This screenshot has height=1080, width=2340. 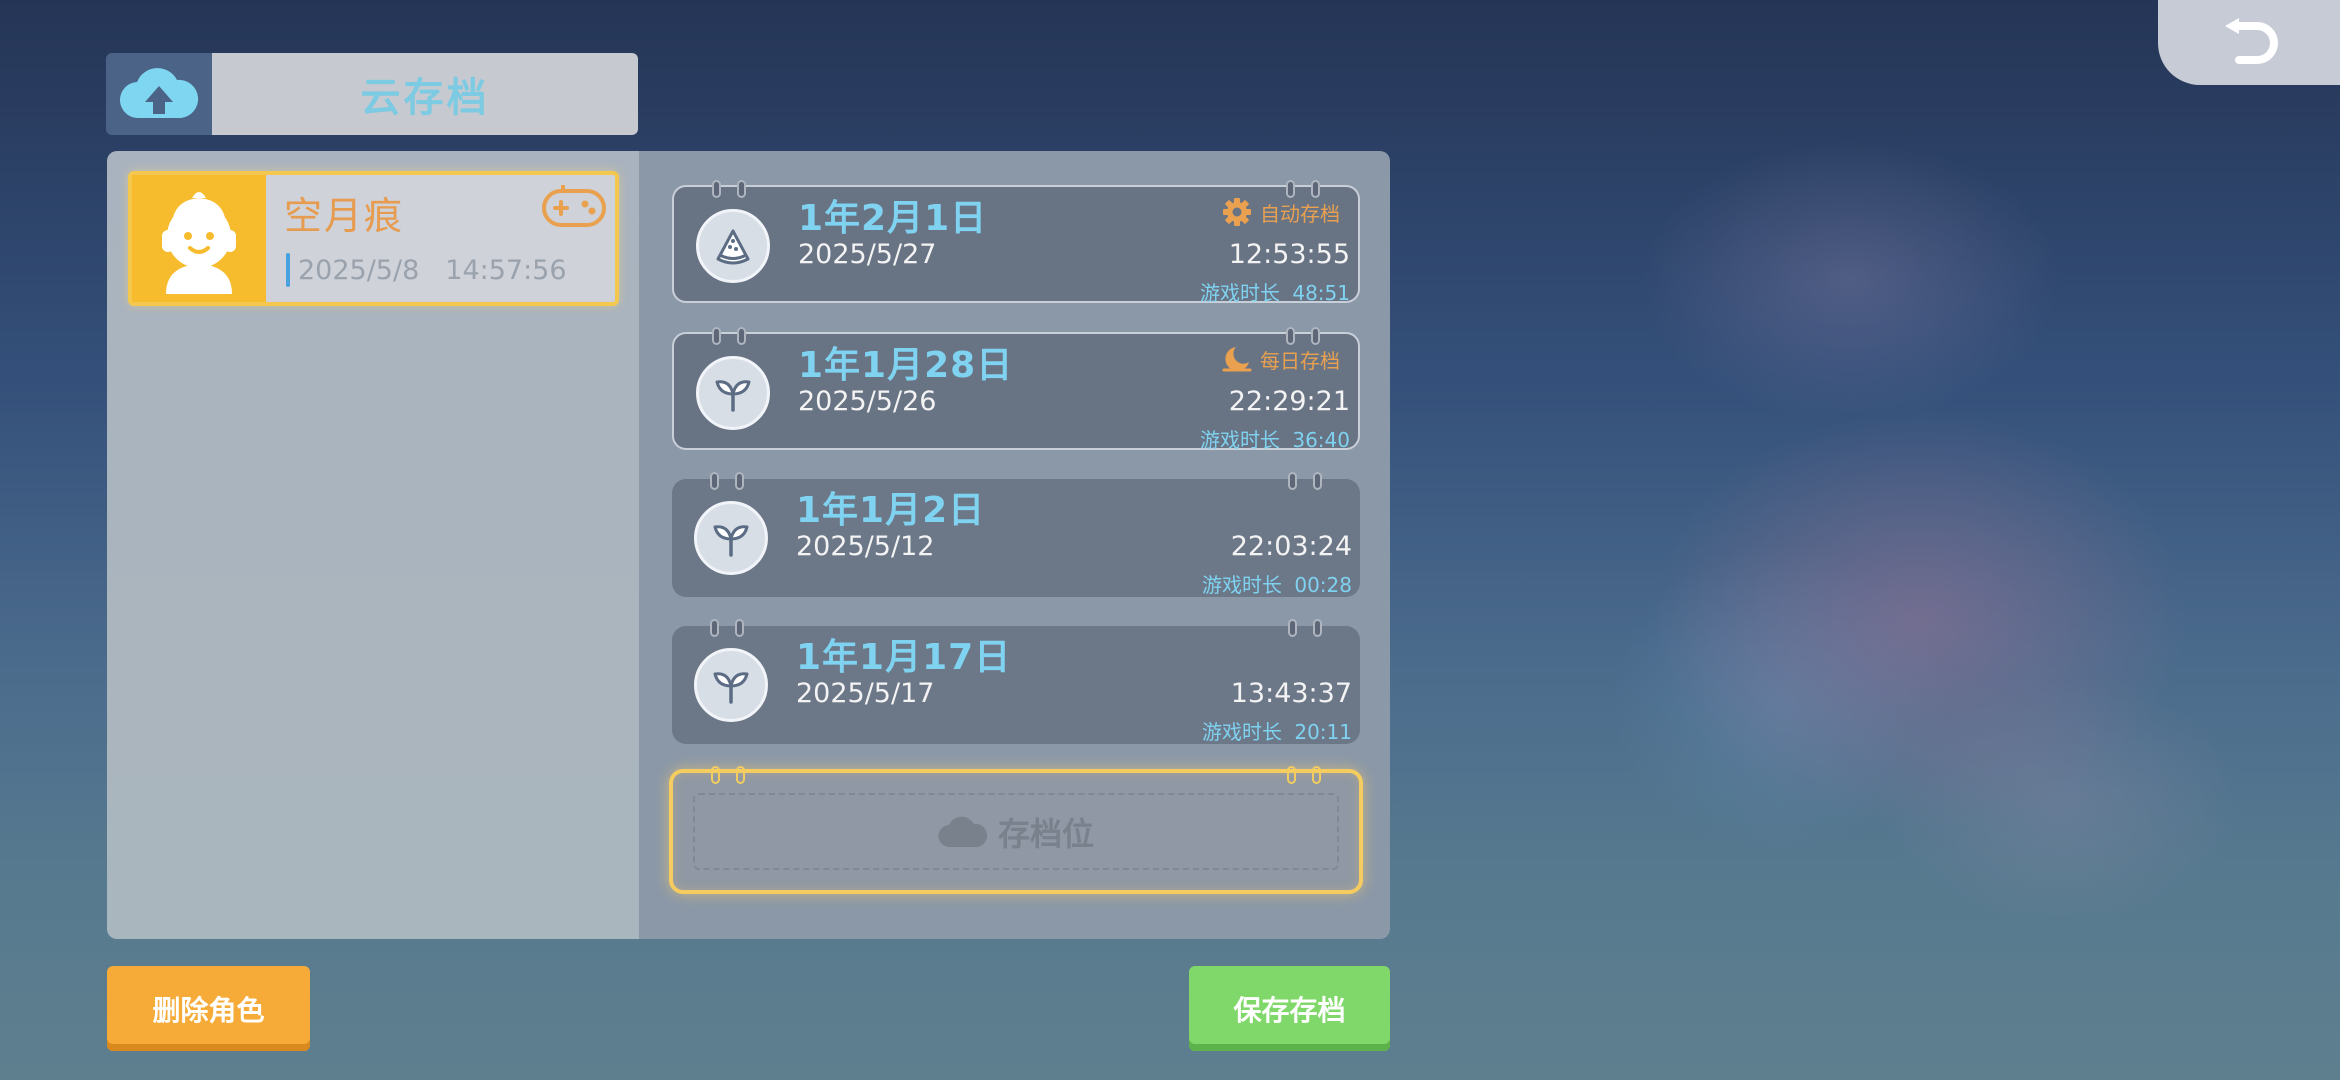 I want to click on gear-icon, so click(x=1237, y=212).